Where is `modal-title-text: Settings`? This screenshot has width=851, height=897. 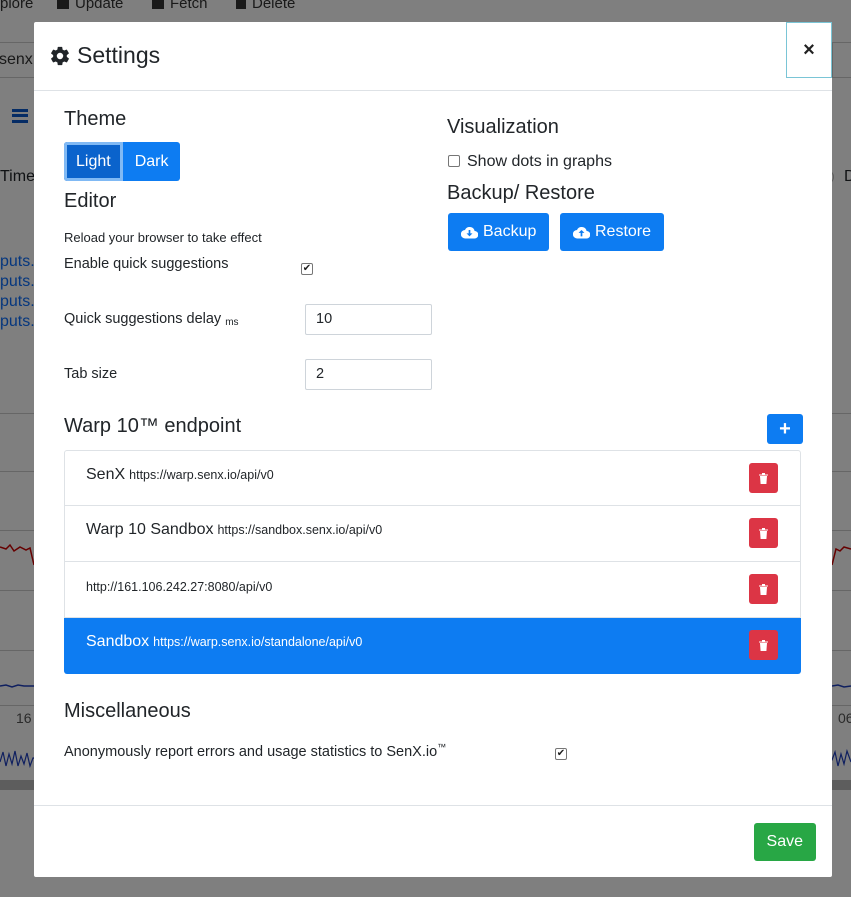 modal-title-text: Settings is located at coordinates (119, 55).